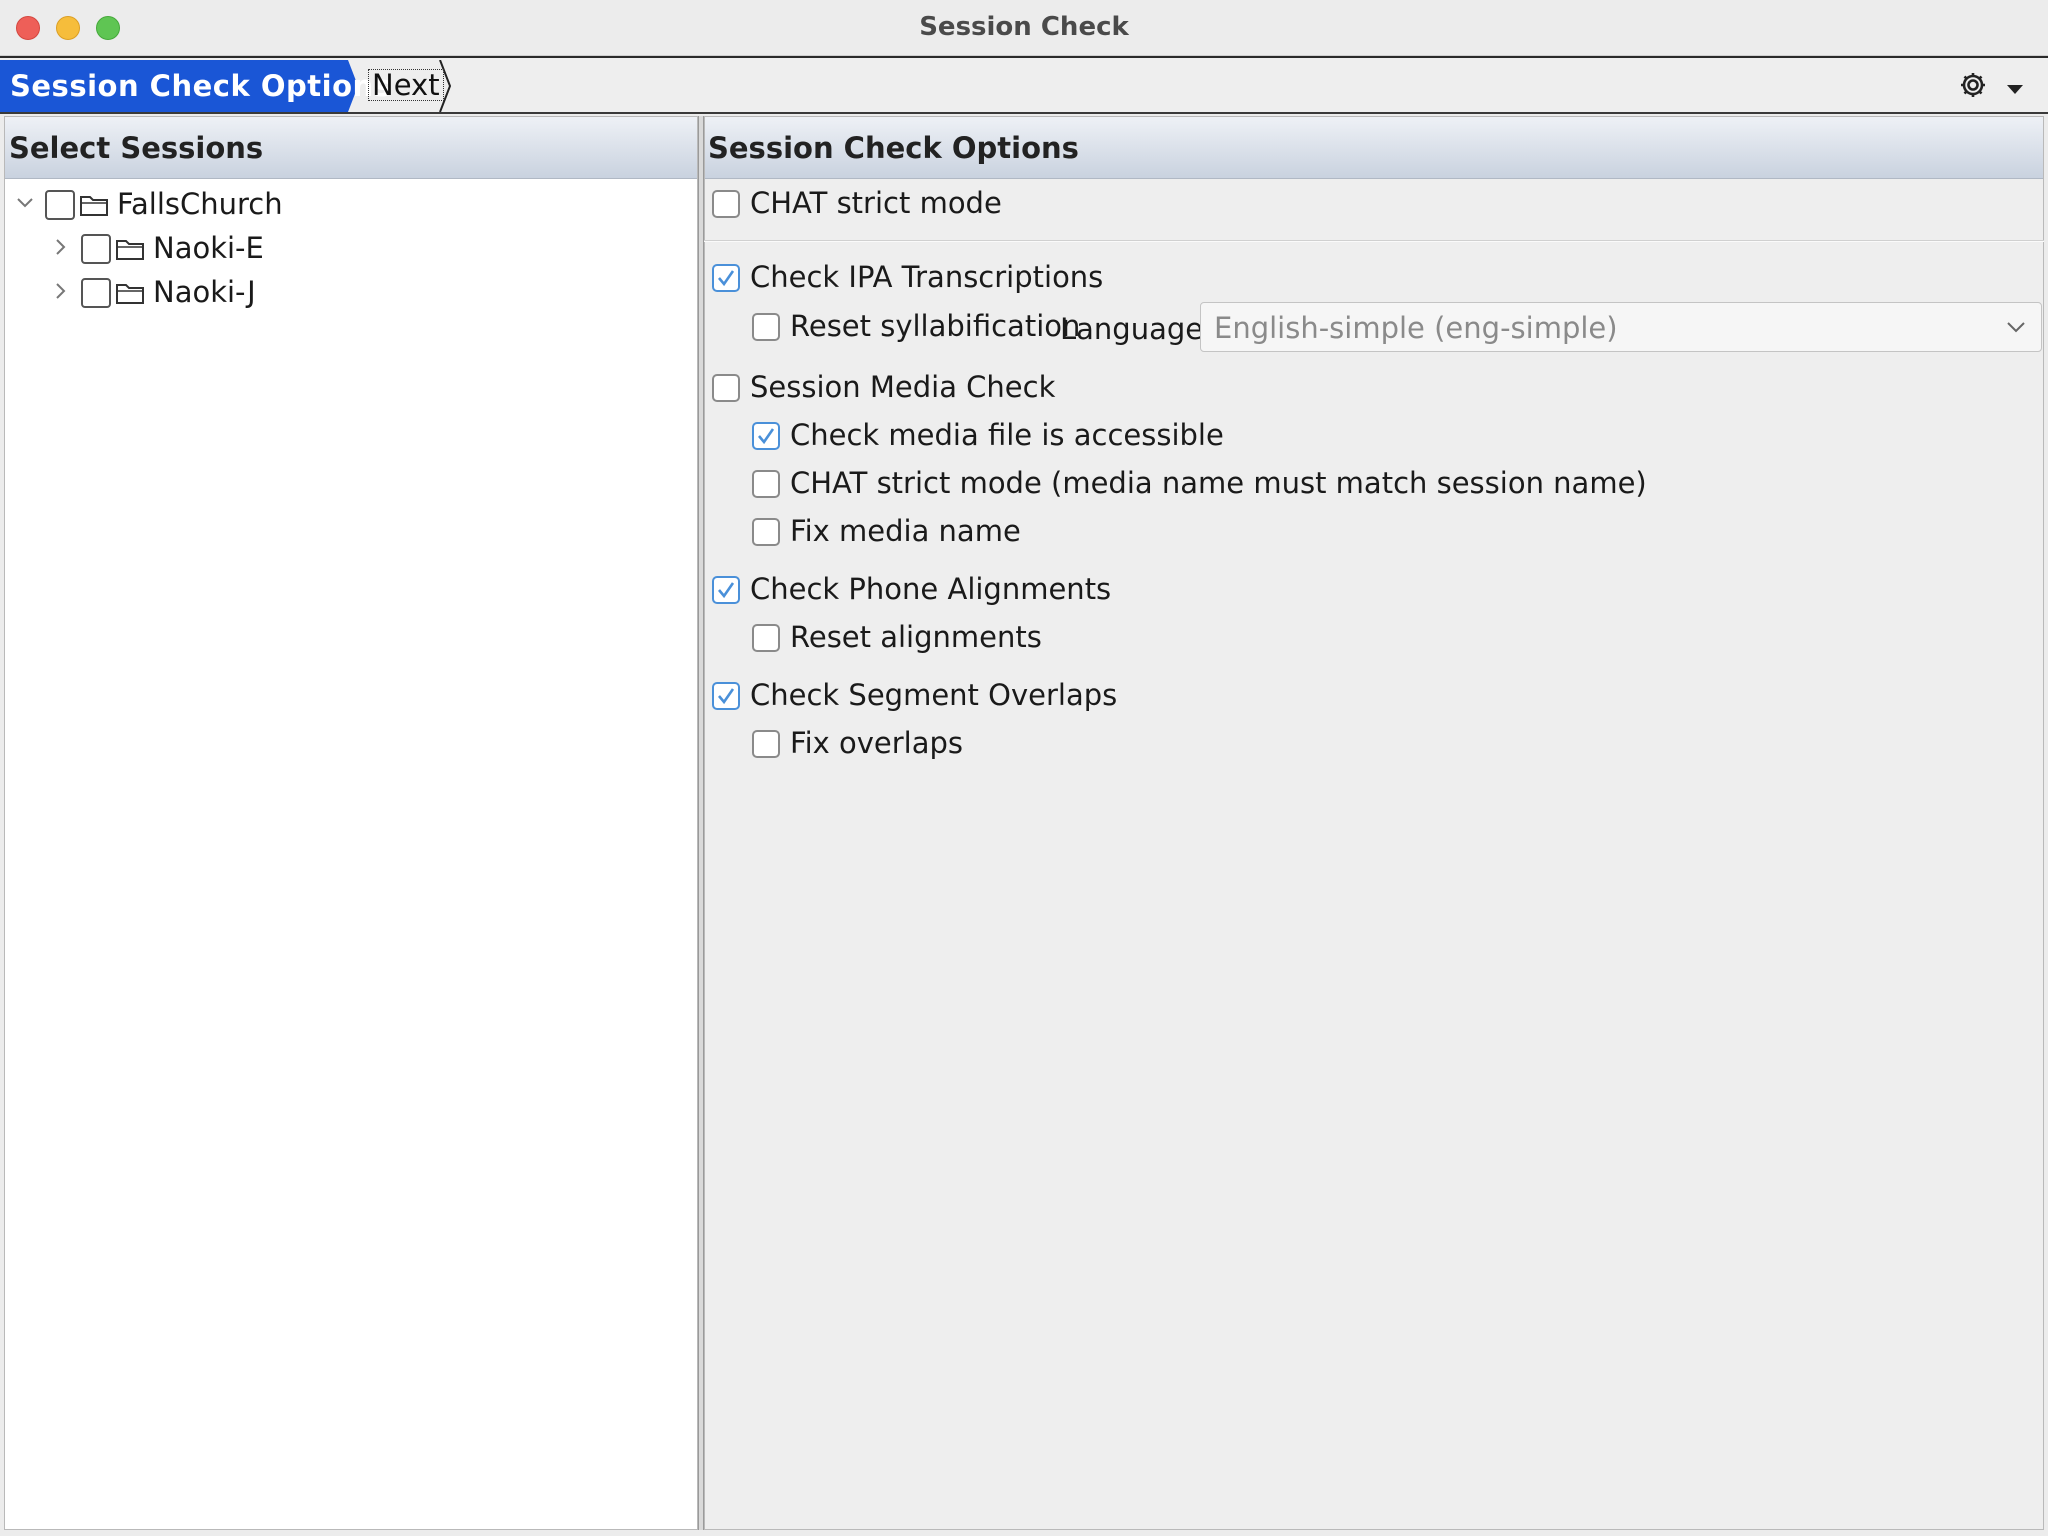  I want to click on check-phone-alignments-checkbox, so click(726, 590).